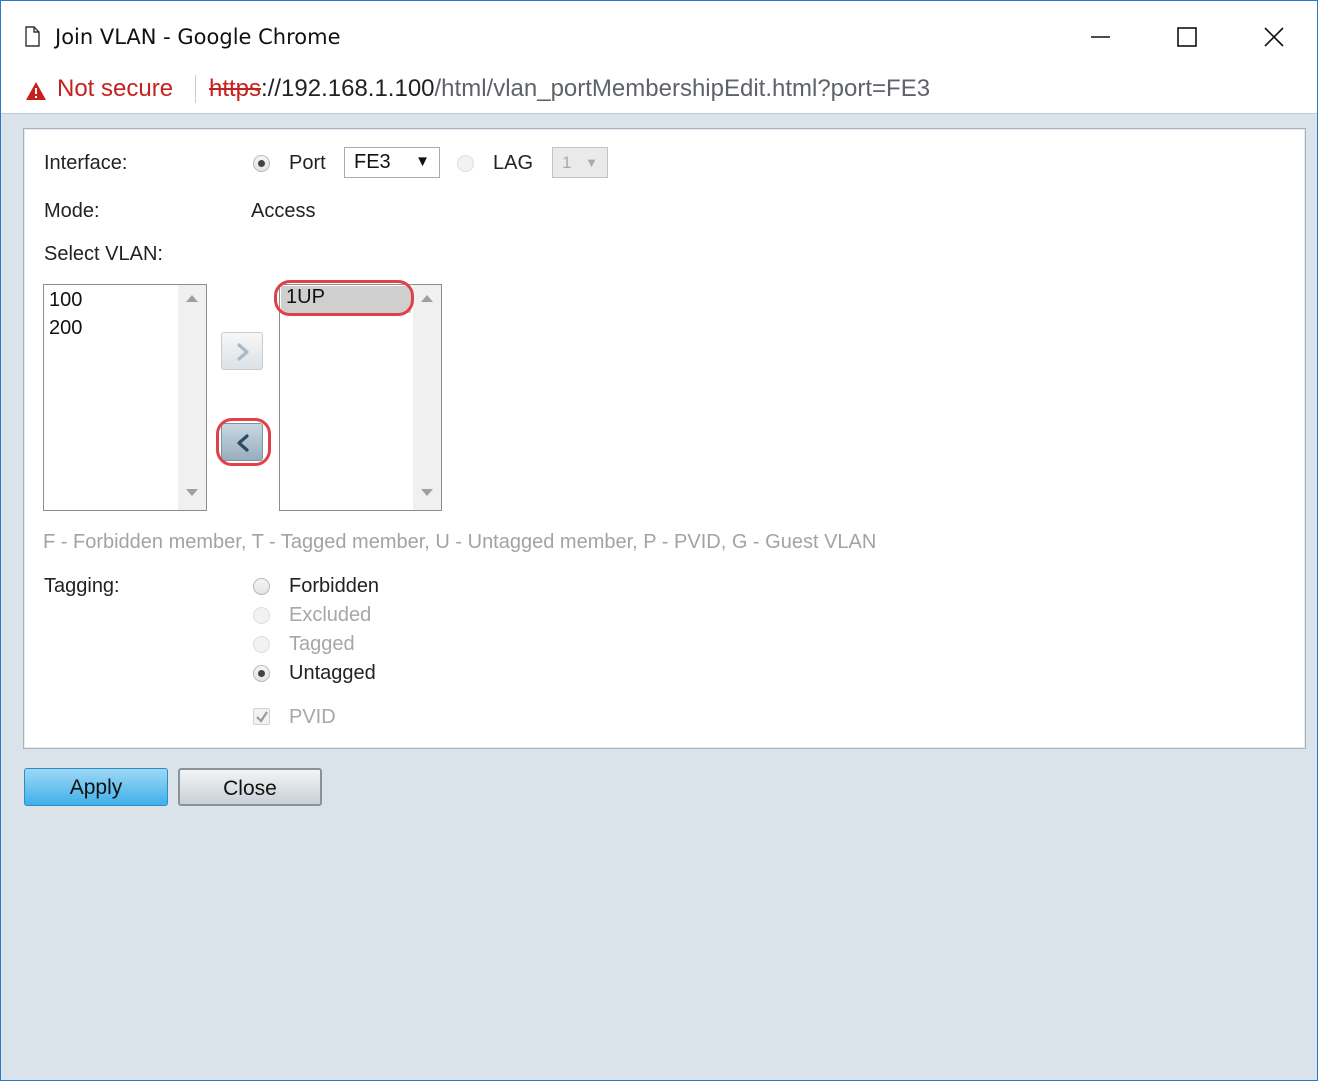 The width and height of the screenshot is (1318, 1081). Describe the element at coordinates (65, 300) in the screenshot. I see `vlan-option: 100` at that location.